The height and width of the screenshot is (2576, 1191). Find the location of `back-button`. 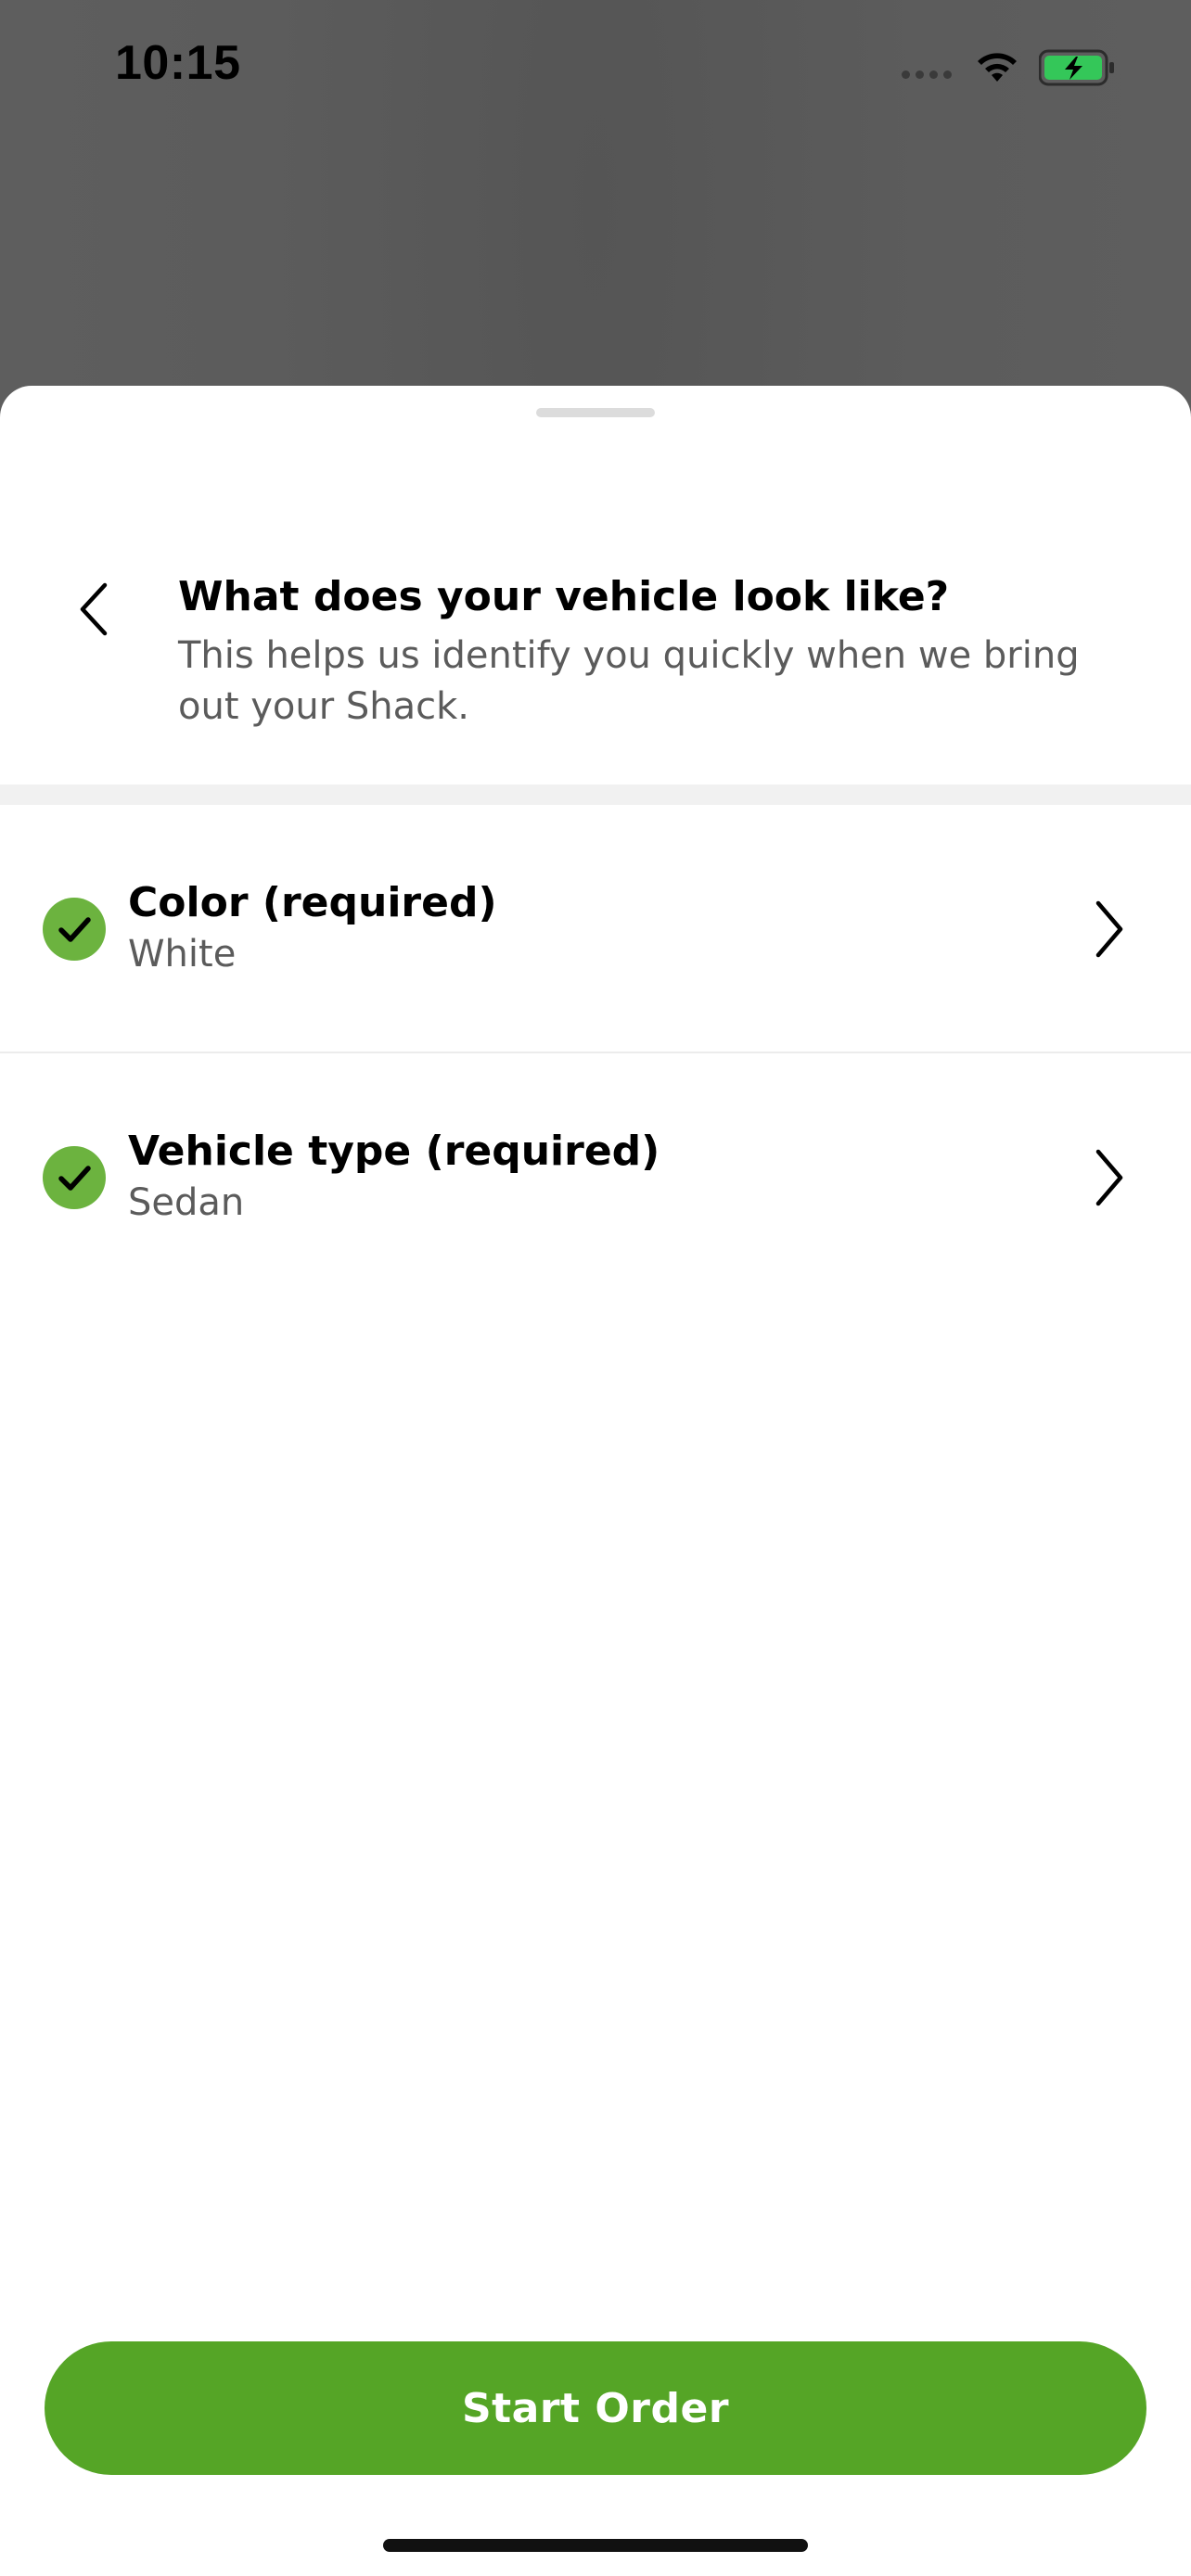

back-button is located at coordinates (93, 609).